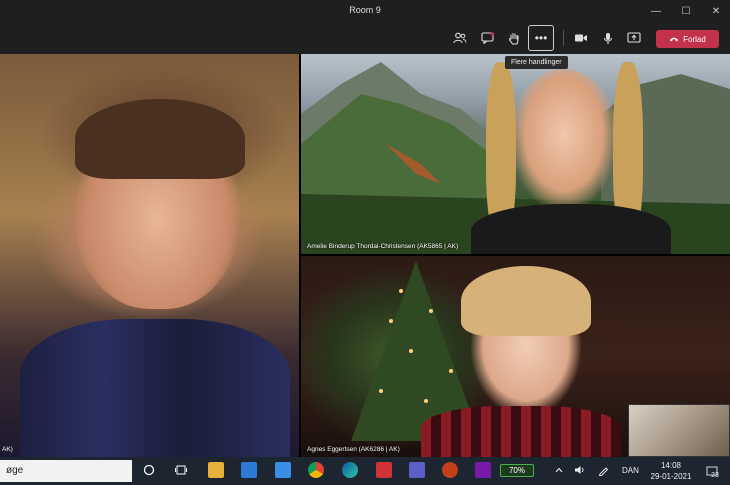 The height and width of the screenshot is (485, 730). What do you see at coordinates (283, 470) in the screenshot?
I see `mail-icon` at bounding box center [283, 470].